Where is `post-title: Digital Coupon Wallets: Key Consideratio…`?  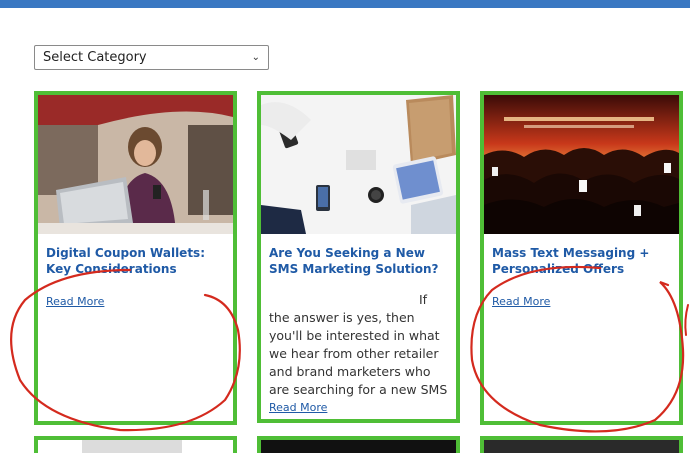
post-title: Digital Coupon Wallets: Key Consideratio… is located at coordinates (136, 261).